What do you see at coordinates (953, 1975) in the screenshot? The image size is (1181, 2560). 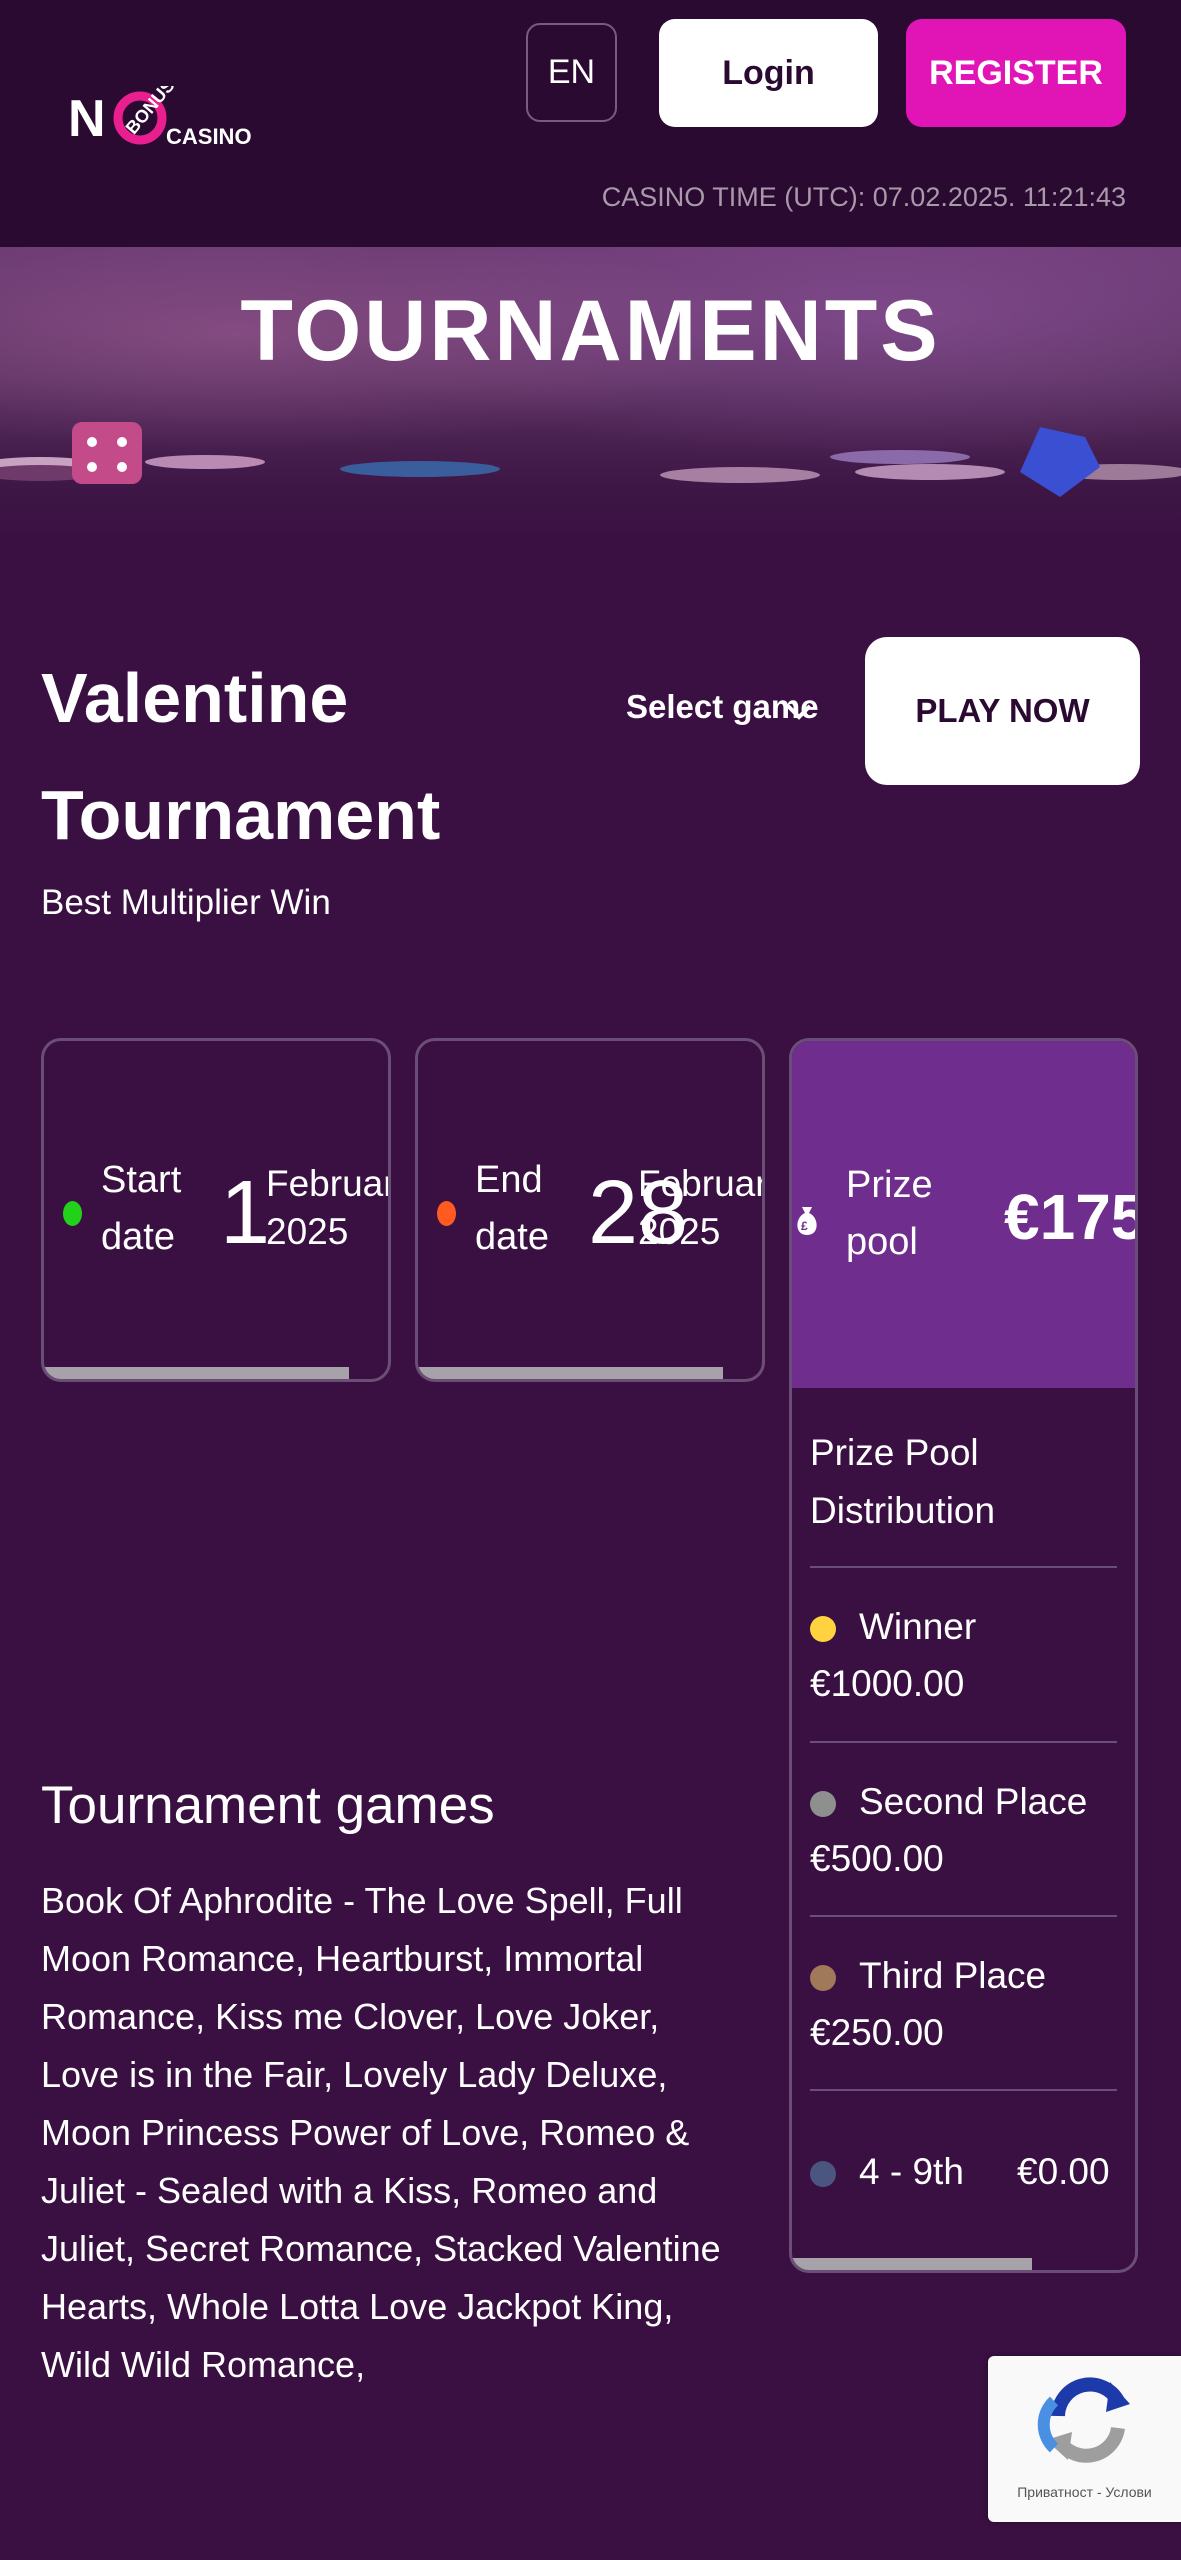 I see `third-place-label: Third Place` at bounding box center [953, 1975].